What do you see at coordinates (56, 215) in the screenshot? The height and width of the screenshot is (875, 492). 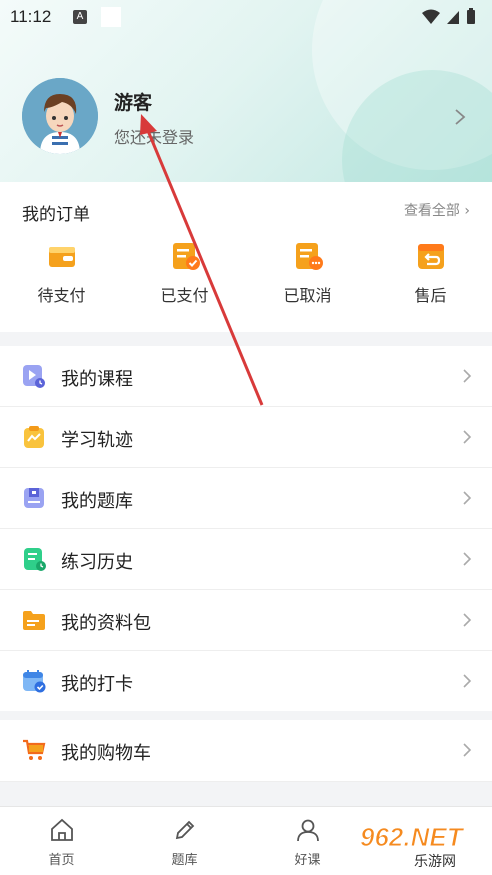 I see `orders-title: 我的订单` at bounding box center [56, 215].